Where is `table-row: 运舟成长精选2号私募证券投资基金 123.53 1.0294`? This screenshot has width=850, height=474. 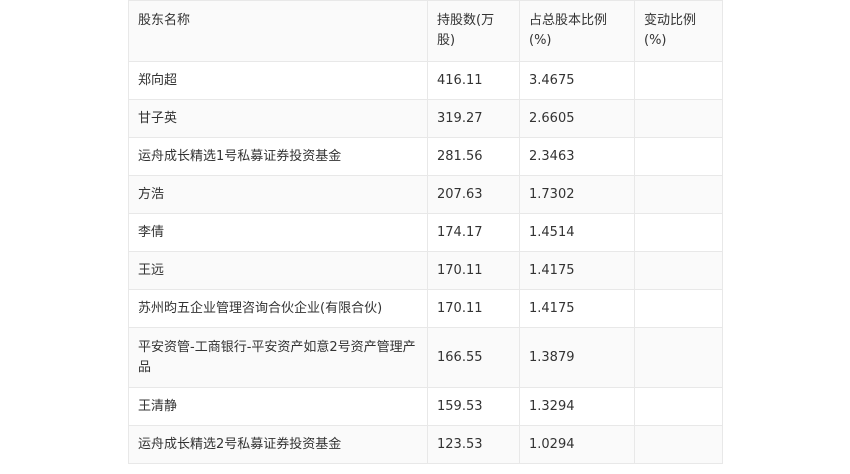 table-row: 运舟成长精选2号私募证券投资基金 123.53 1.0294 is located at coordinates (425, 444).